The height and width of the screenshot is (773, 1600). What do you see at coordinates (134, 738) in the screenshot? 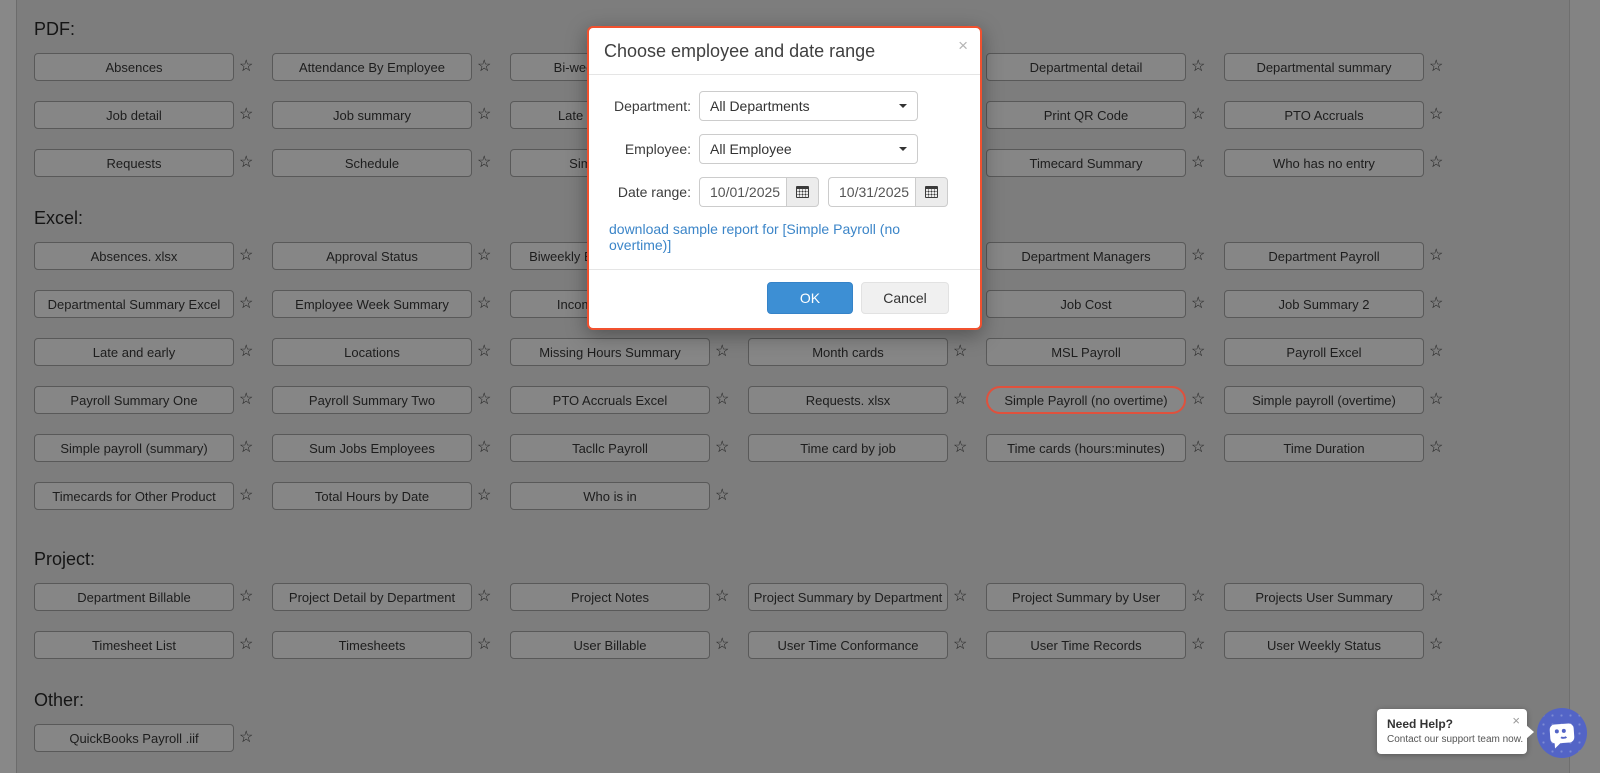
I see `report-button: QuickBooks Payroll .iif` at bounding box center [134, 738].